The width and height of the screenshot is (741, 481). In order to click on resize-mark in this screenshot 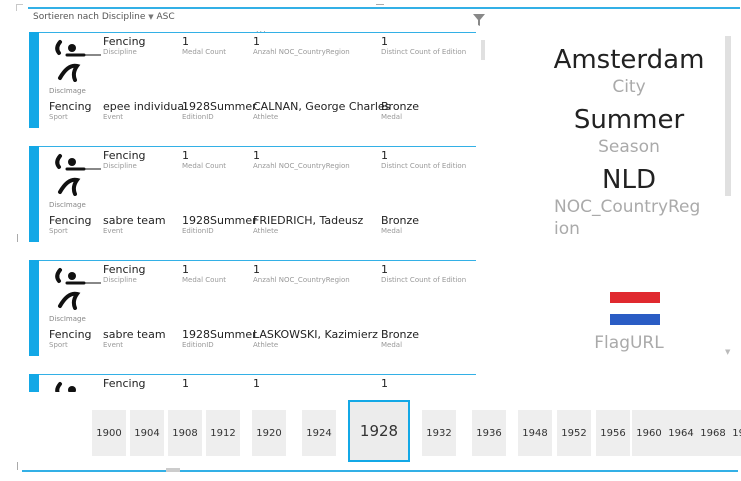, I will do `click(17, 466)`.